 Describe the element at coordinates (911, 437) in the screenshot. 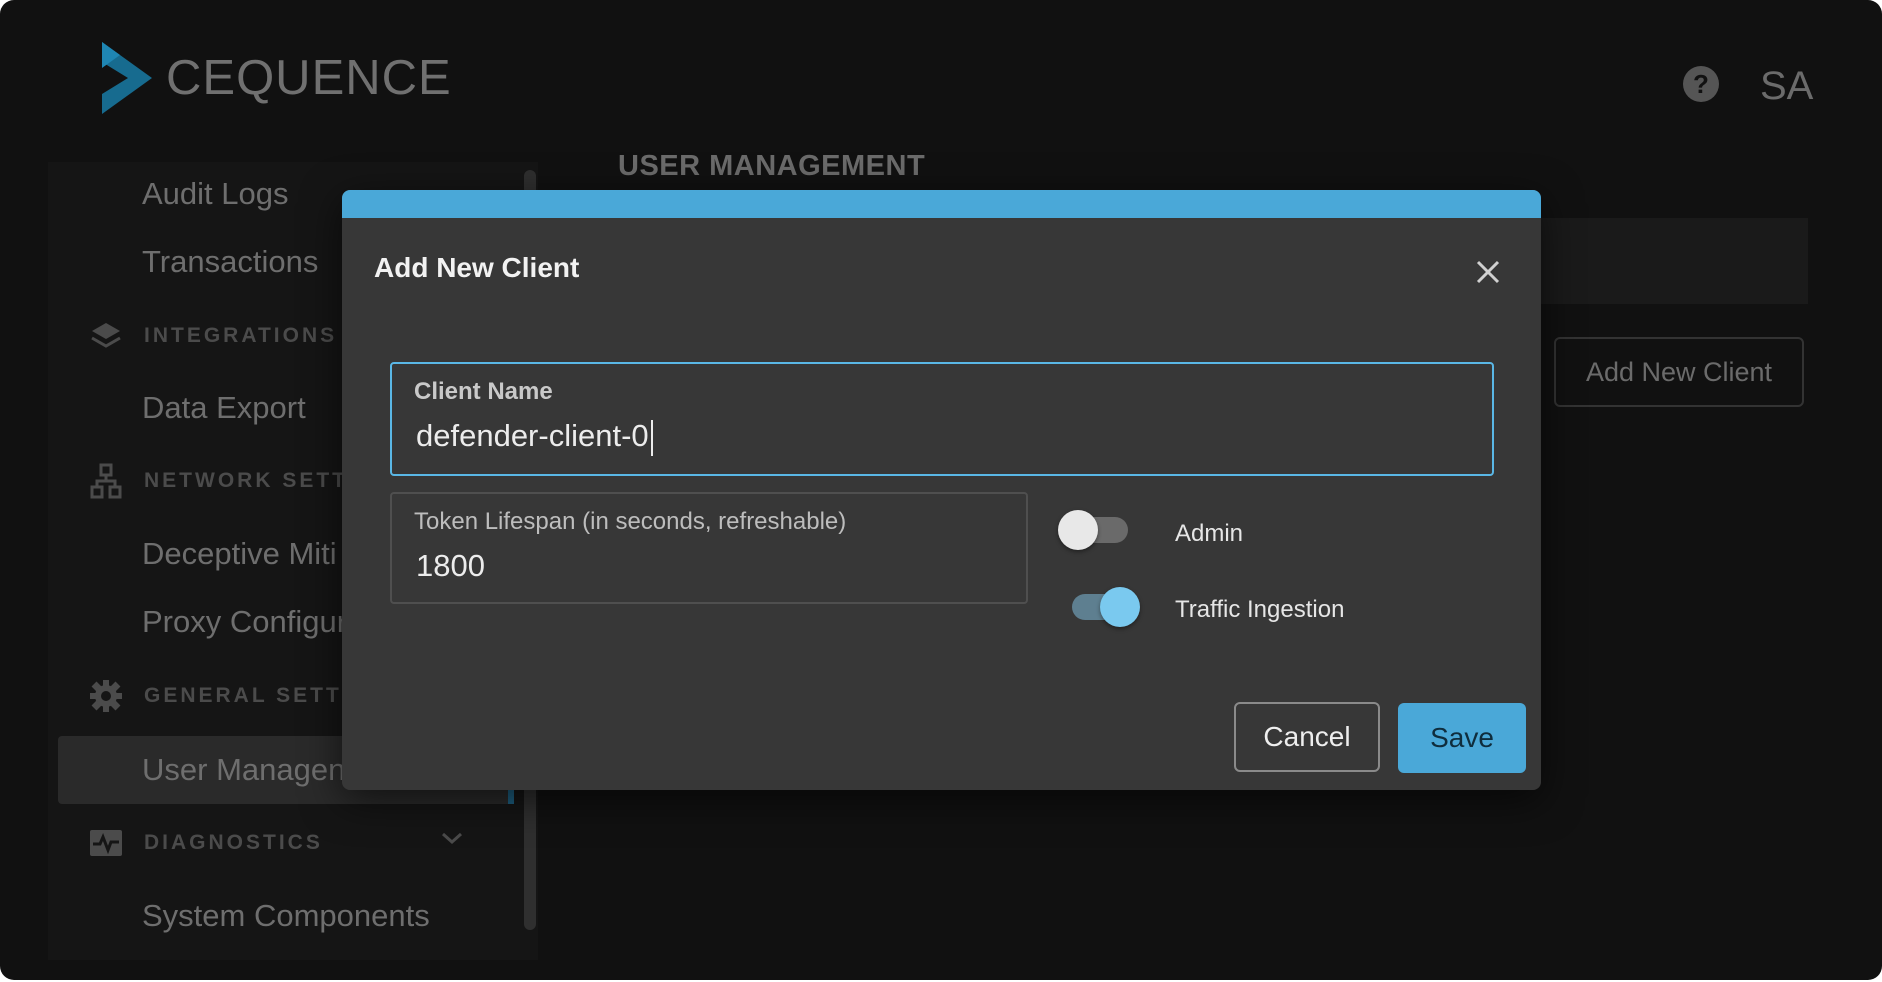

I see `client-name-input: defender-client-0` at that location.